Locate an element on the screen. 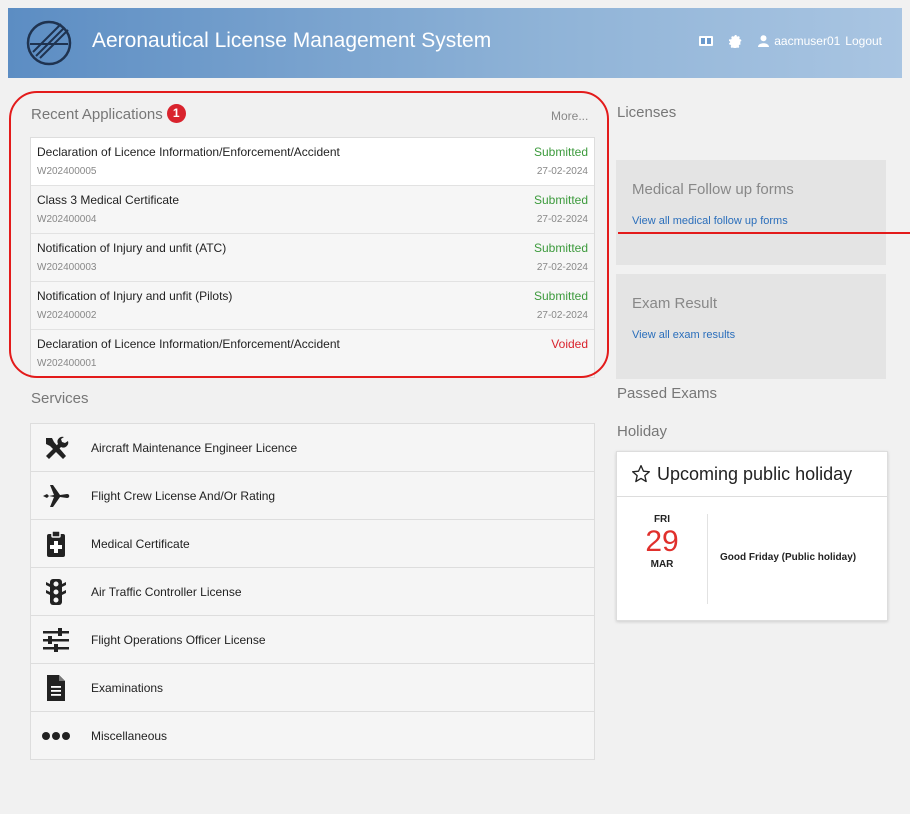 The width and height of the screenshot is (910, 814). holiday-weekday: FRI is located at coordinates (662, 519).